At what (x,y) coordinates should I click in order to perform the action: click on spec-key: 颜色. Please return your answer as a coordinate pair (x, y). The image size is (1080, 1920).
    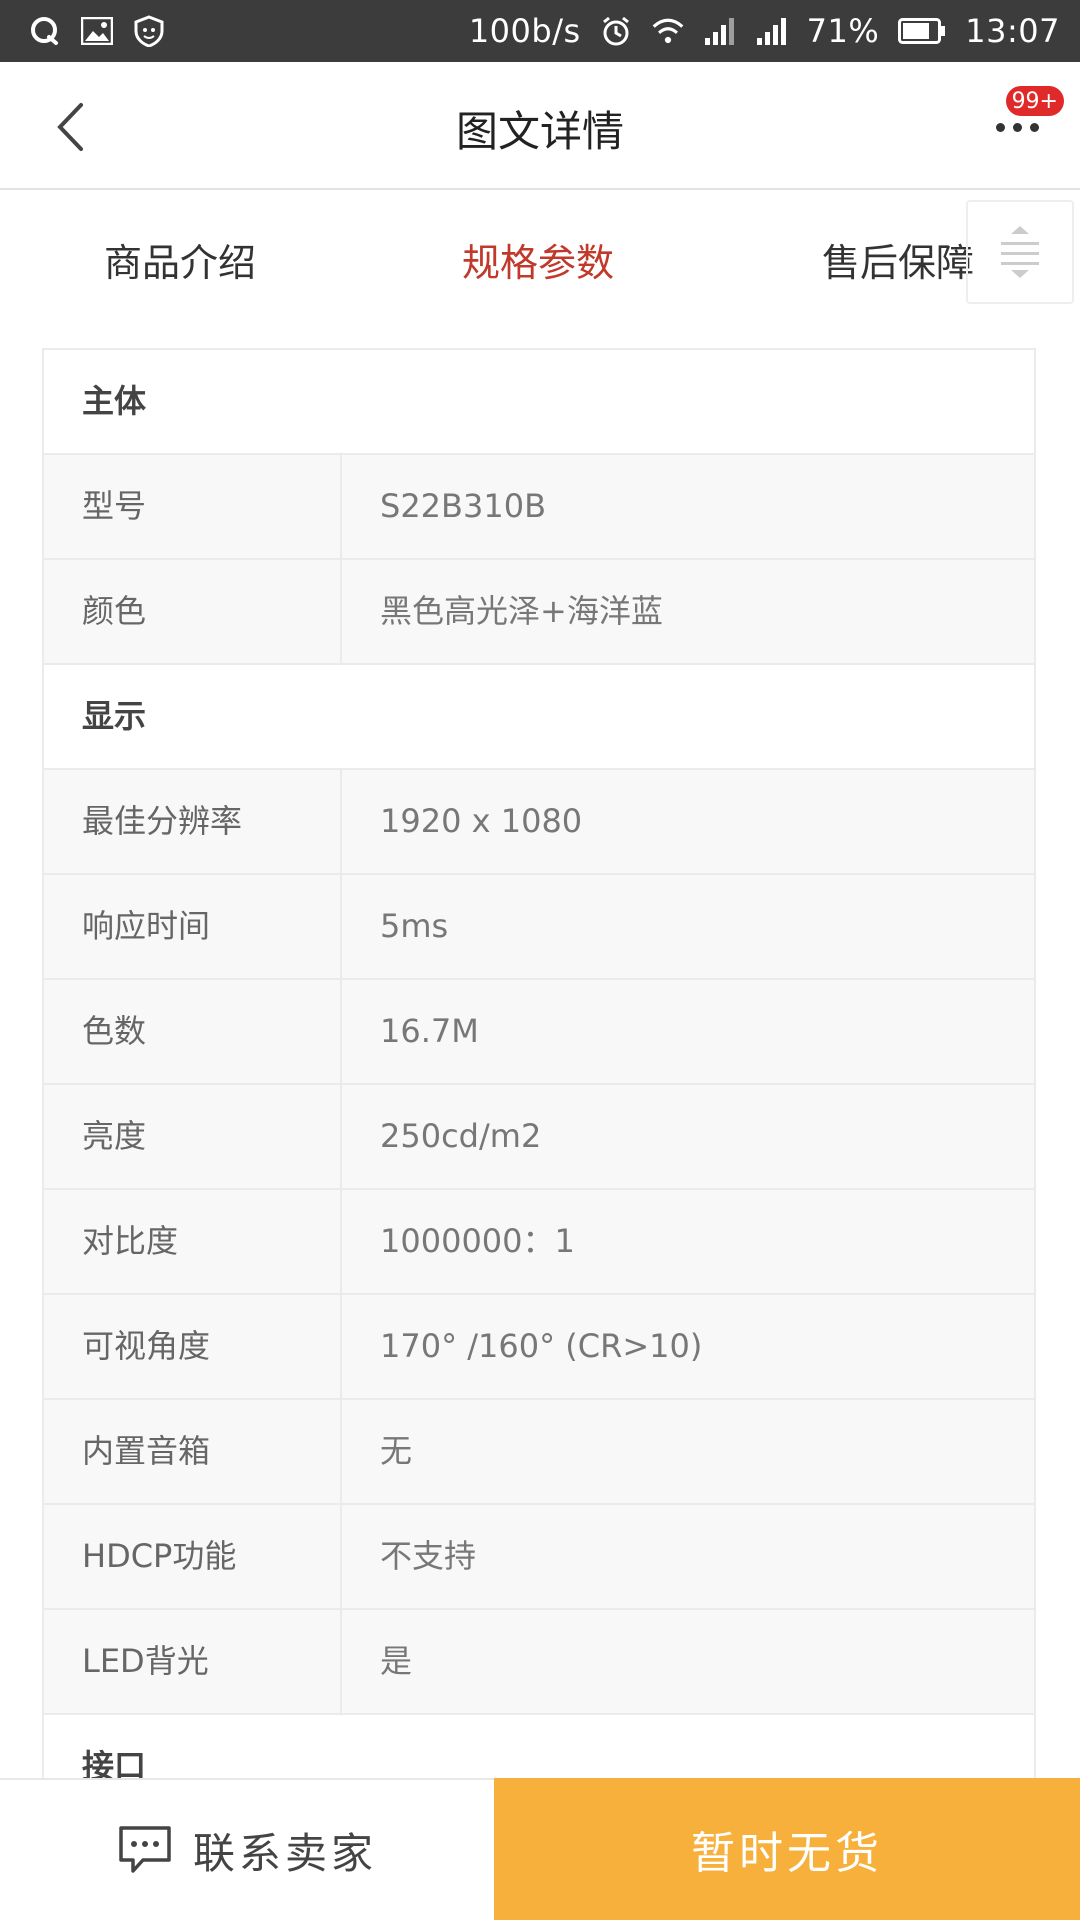
    Looking at the image, I should click on (193, 611).